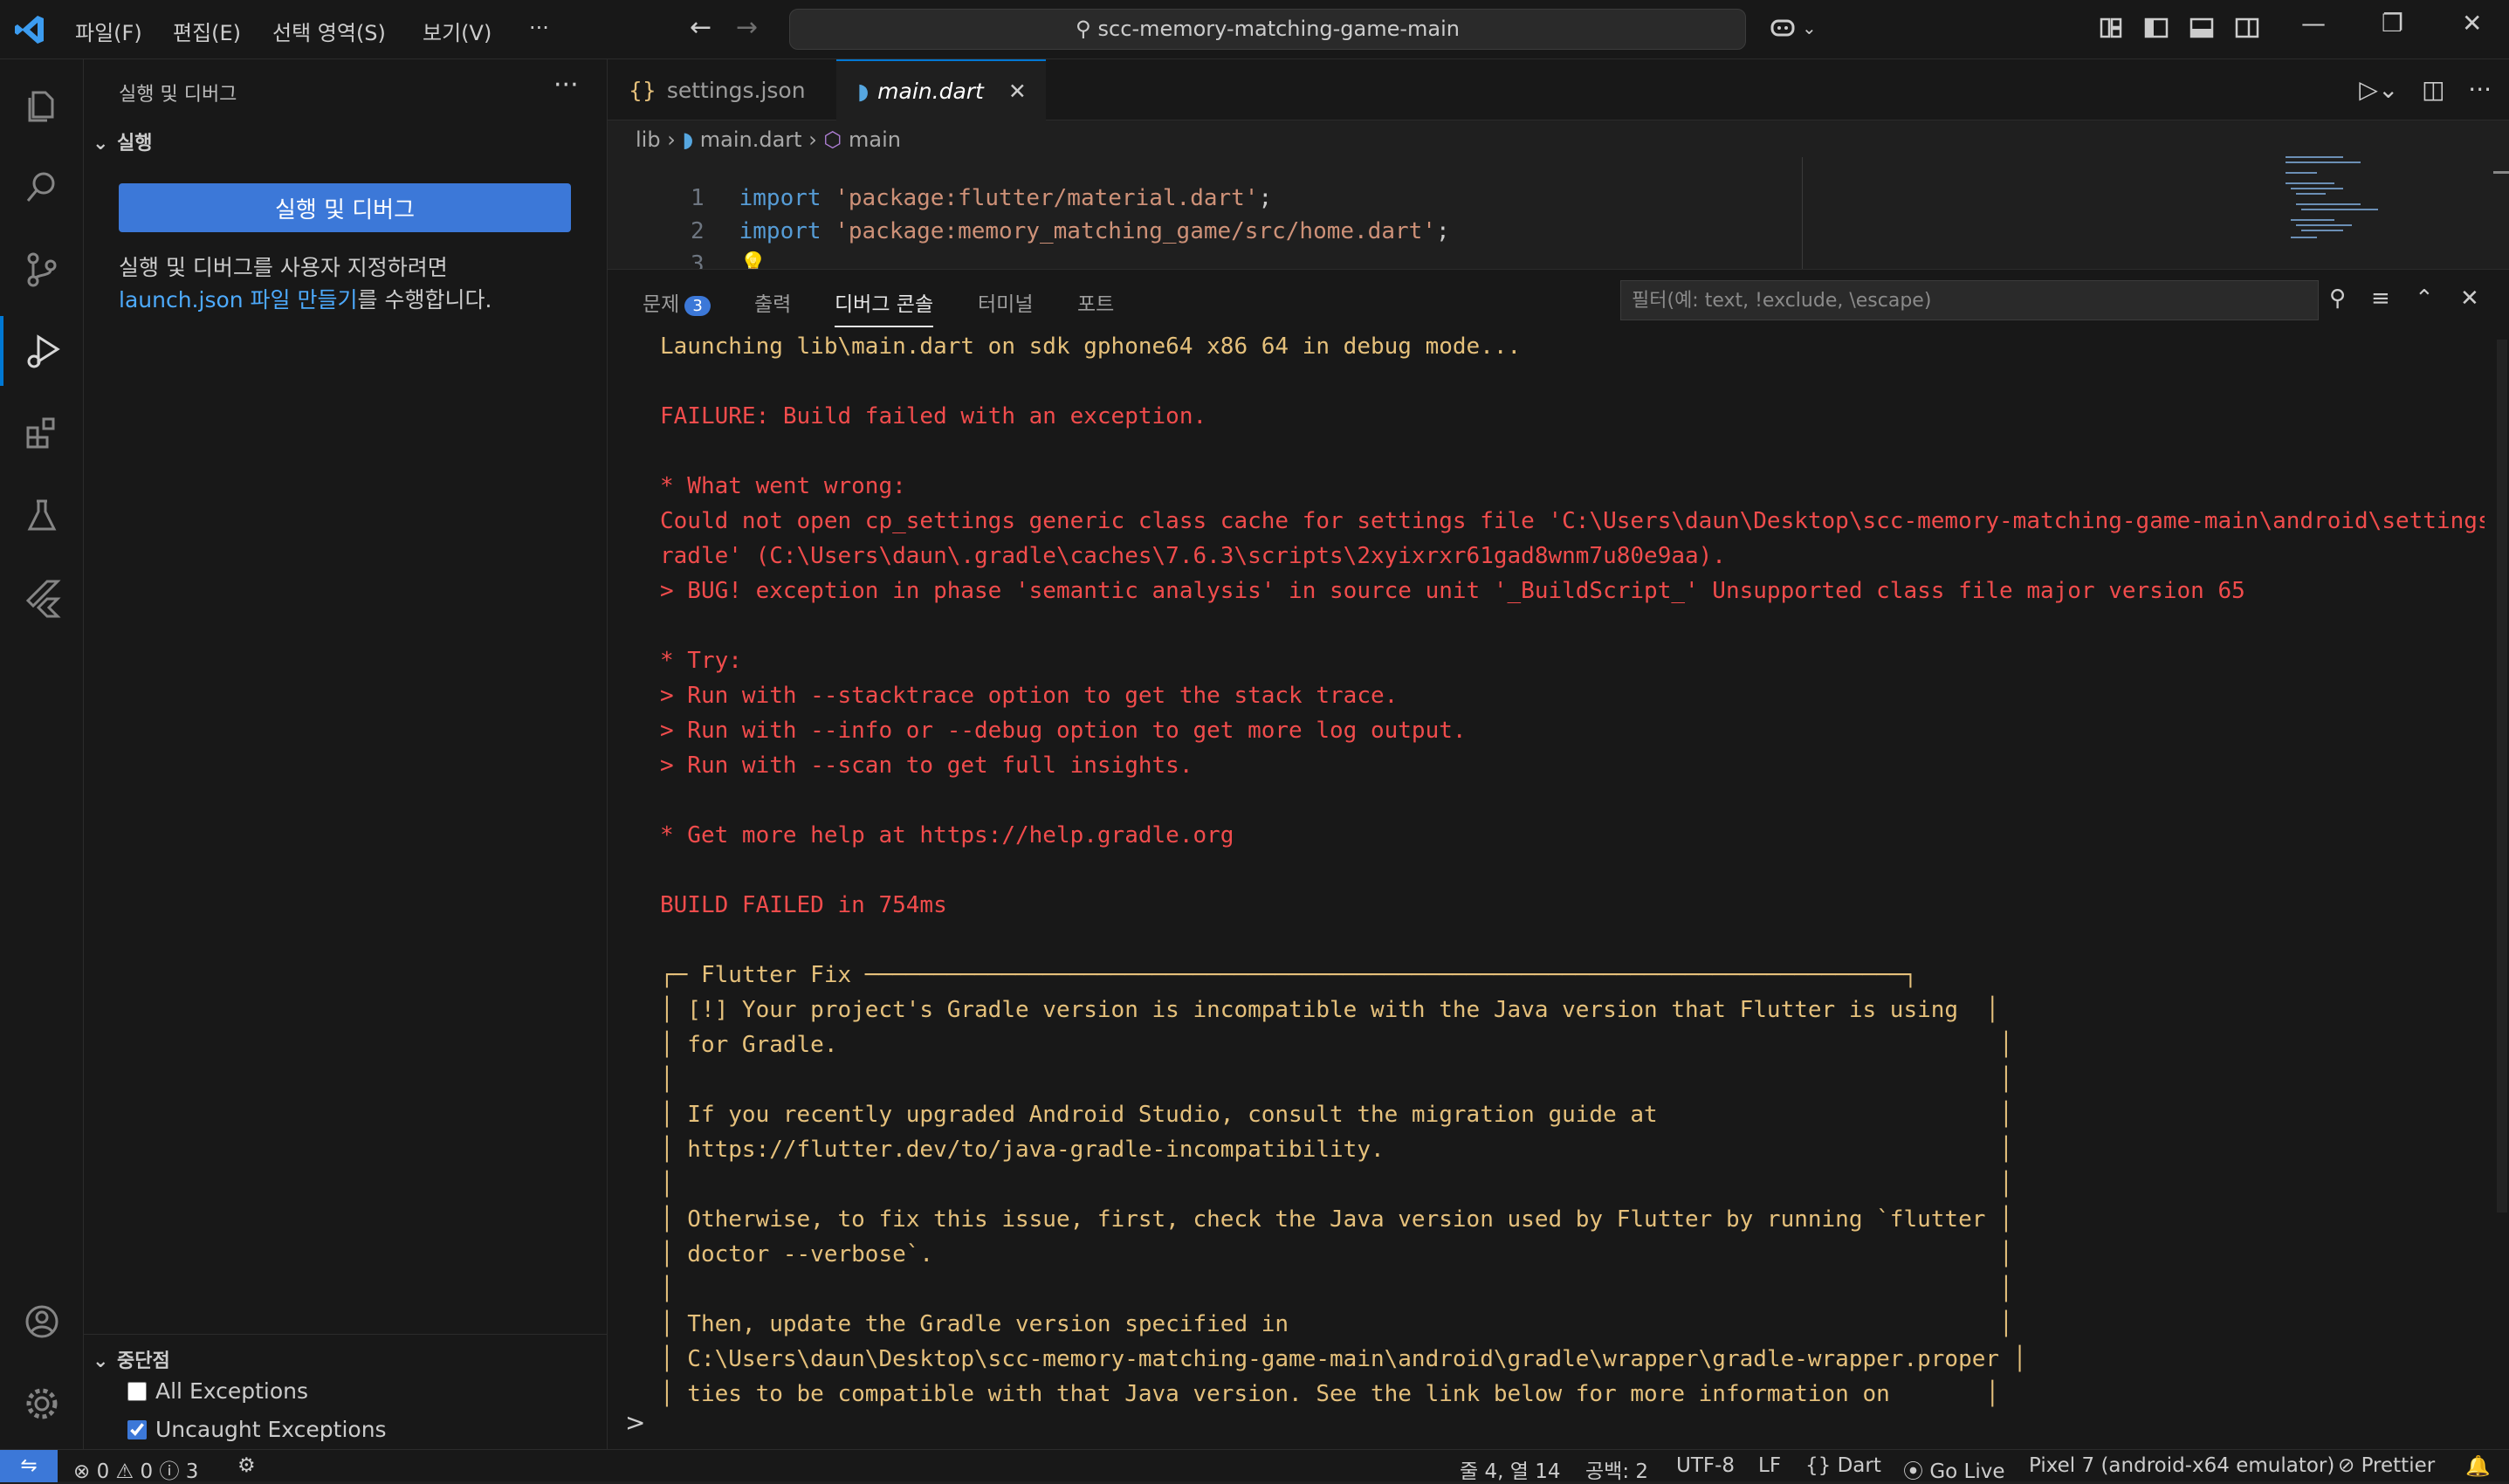 The height and width of the screenshot is (1484, 2509). What do you see at coordinates (875, 140) in the screenshot?
I see `breadcrumb-symbol: main` at bounding box center [875, 140].